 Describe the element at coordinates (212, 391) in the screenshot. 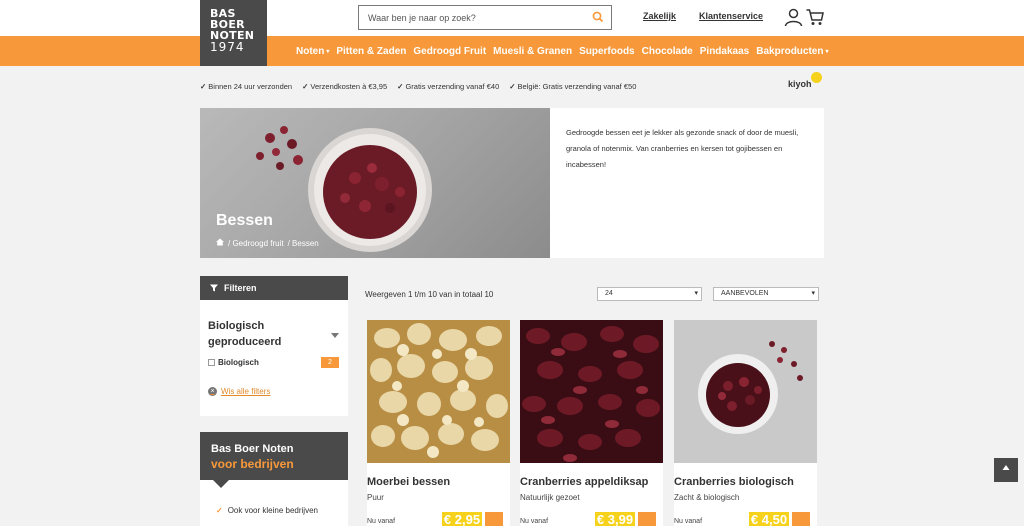

I see `close-icon: ×` at that location.